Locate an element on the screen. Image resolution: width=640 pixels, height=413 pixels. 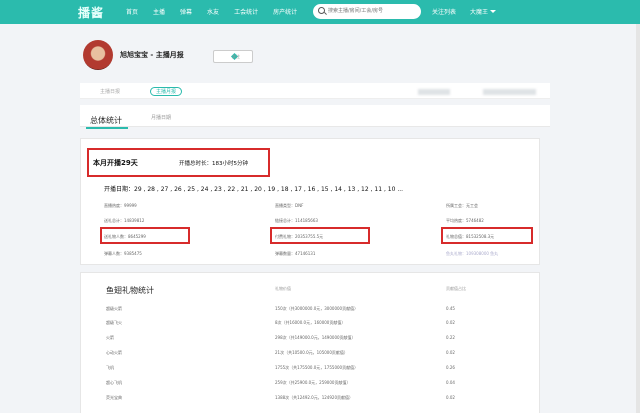
search-box is located at coordinates (367, 11).